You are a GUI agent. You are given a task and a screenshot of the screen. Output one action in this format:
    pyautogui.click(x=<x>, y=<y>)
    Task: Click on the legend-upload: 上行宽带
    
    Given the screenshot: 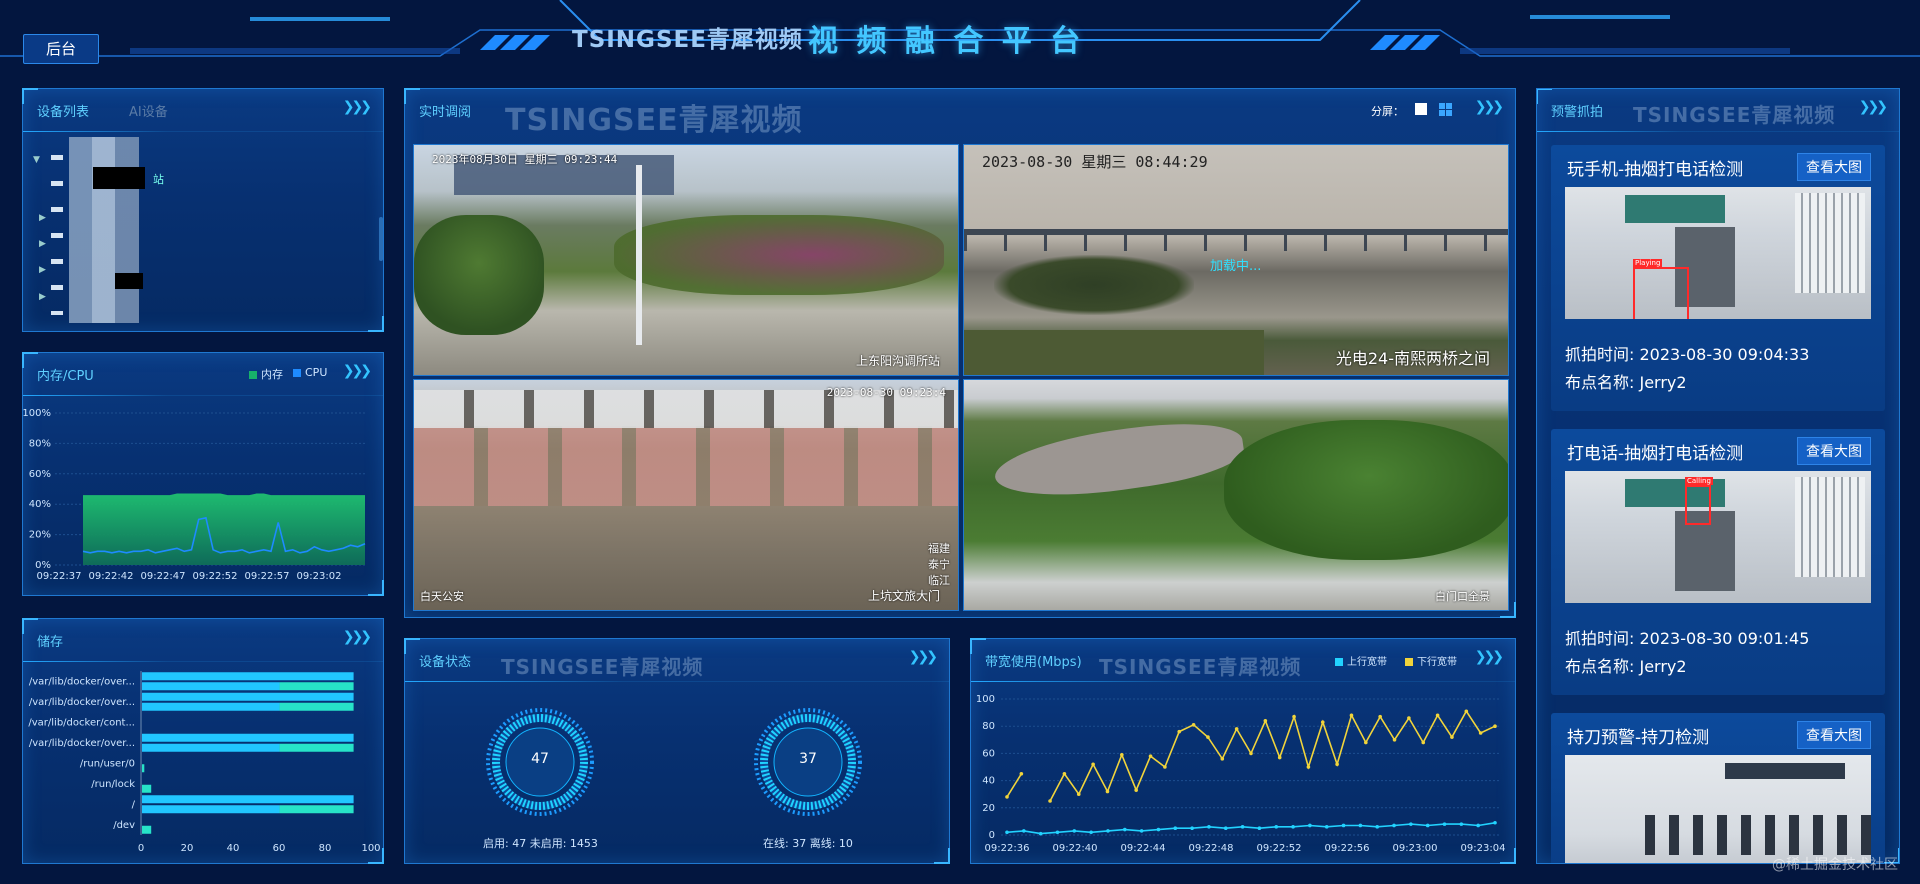 What is the action you would take?
    pyautogui.click(x=1361, y=660)
    